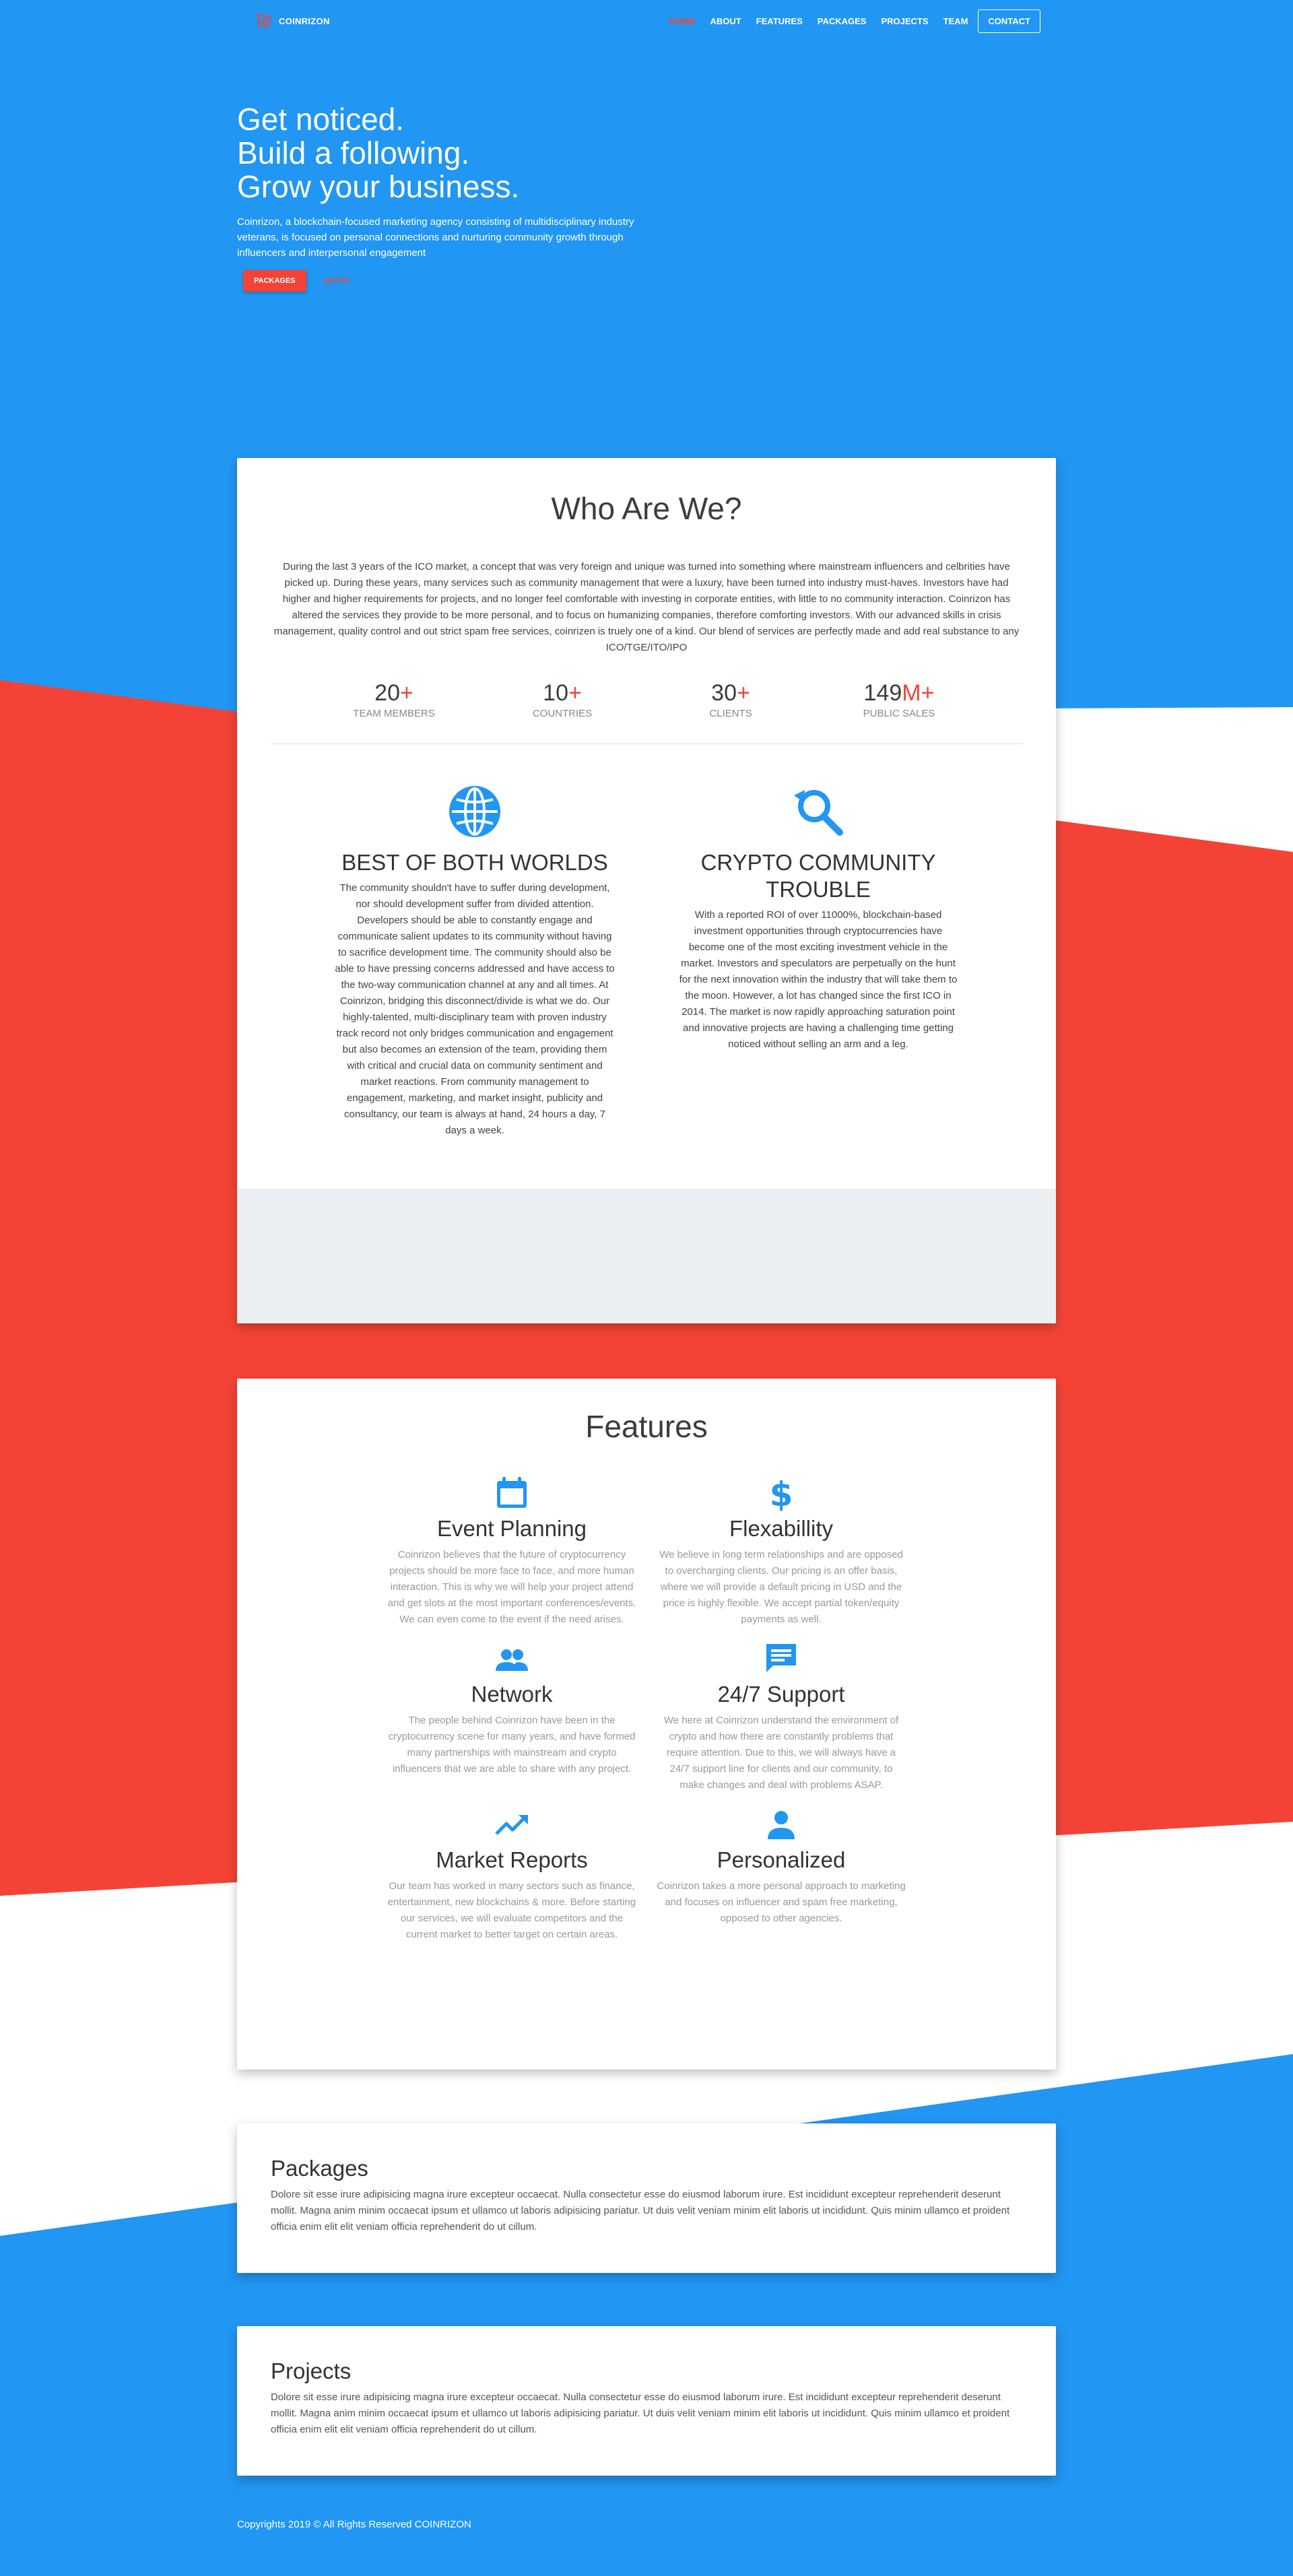  What do you see at coordinates (781, 1694) in the screenshot?
I see `feature-title: 24/7 Support` at bounding box center [781, 1694].